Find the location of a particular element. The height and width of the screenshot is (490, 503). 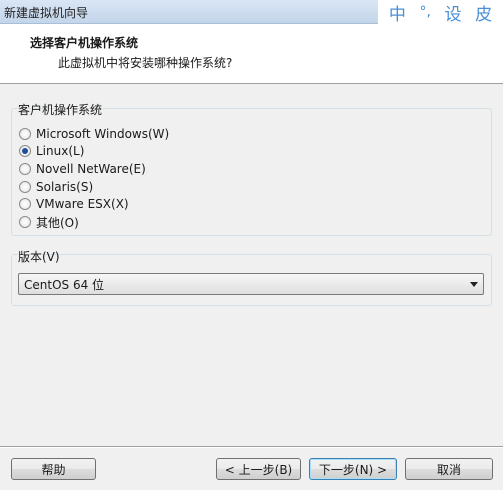

help-button: 帮助 is located at coordinates (53, 469).